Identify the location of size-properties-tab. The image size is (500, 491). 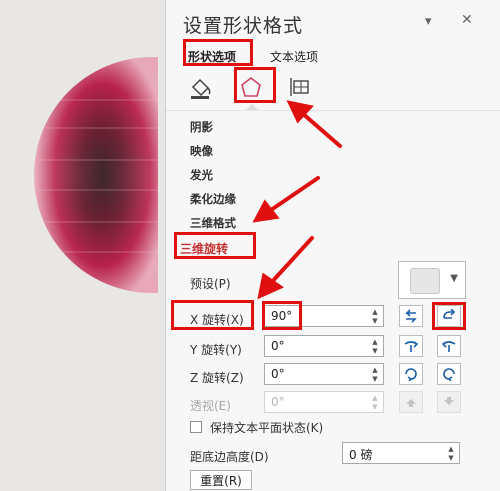
(301, 87).